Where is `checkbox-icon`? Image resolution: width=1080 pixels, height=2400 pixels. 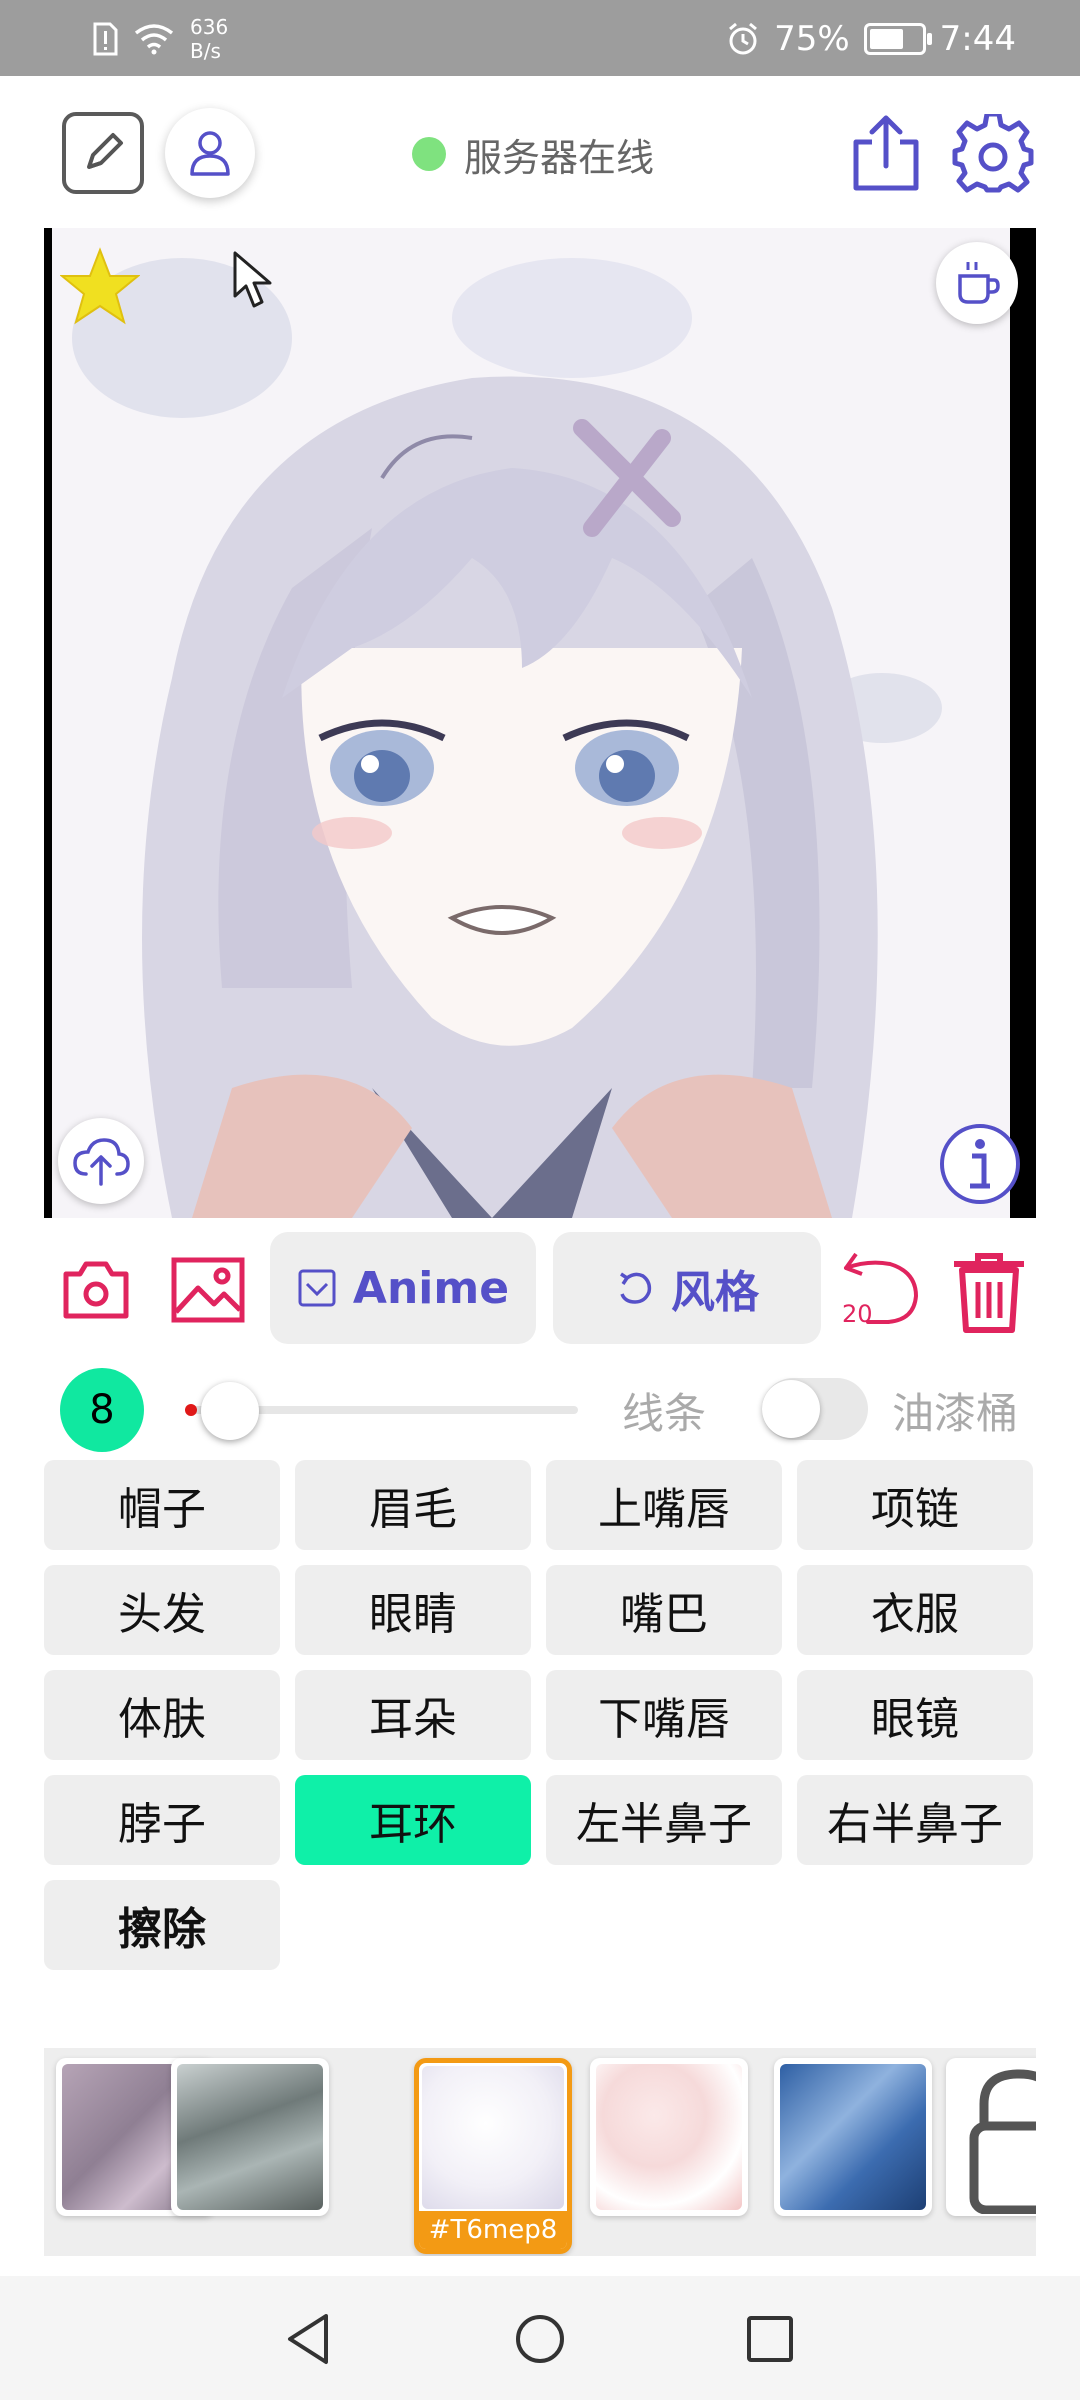
checkbox-icon is located at coordinates (317, 1288).